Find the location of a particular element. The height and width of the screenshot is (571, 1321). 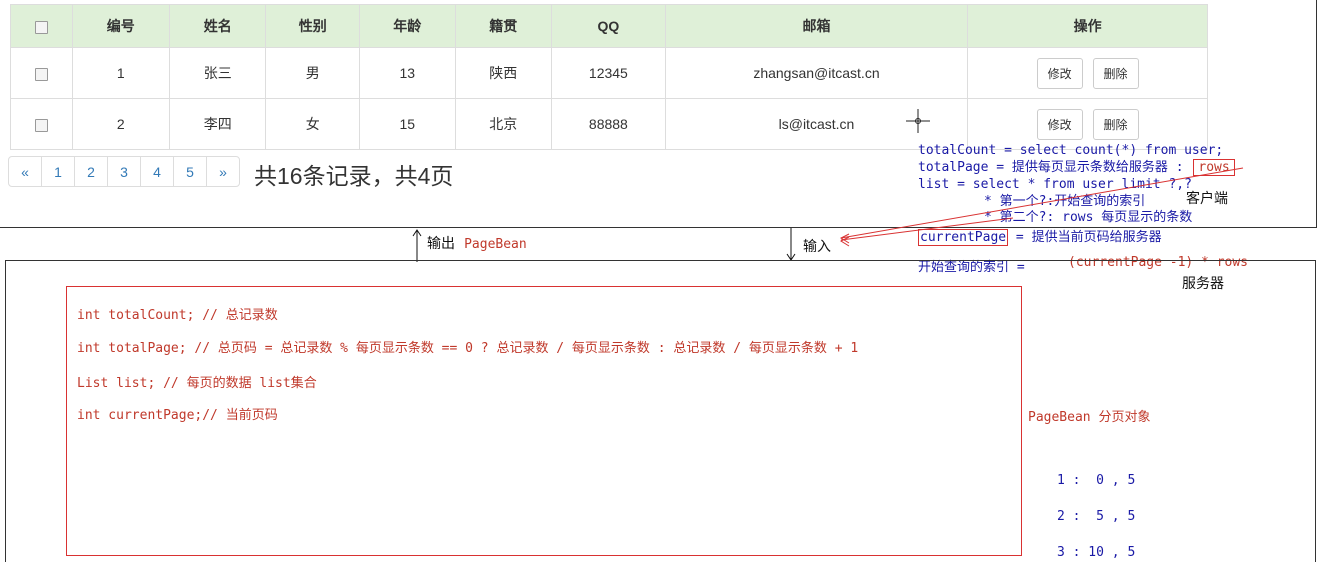

pagination: « 1 2 3 4 5 » is located at coordinates (124, 172).